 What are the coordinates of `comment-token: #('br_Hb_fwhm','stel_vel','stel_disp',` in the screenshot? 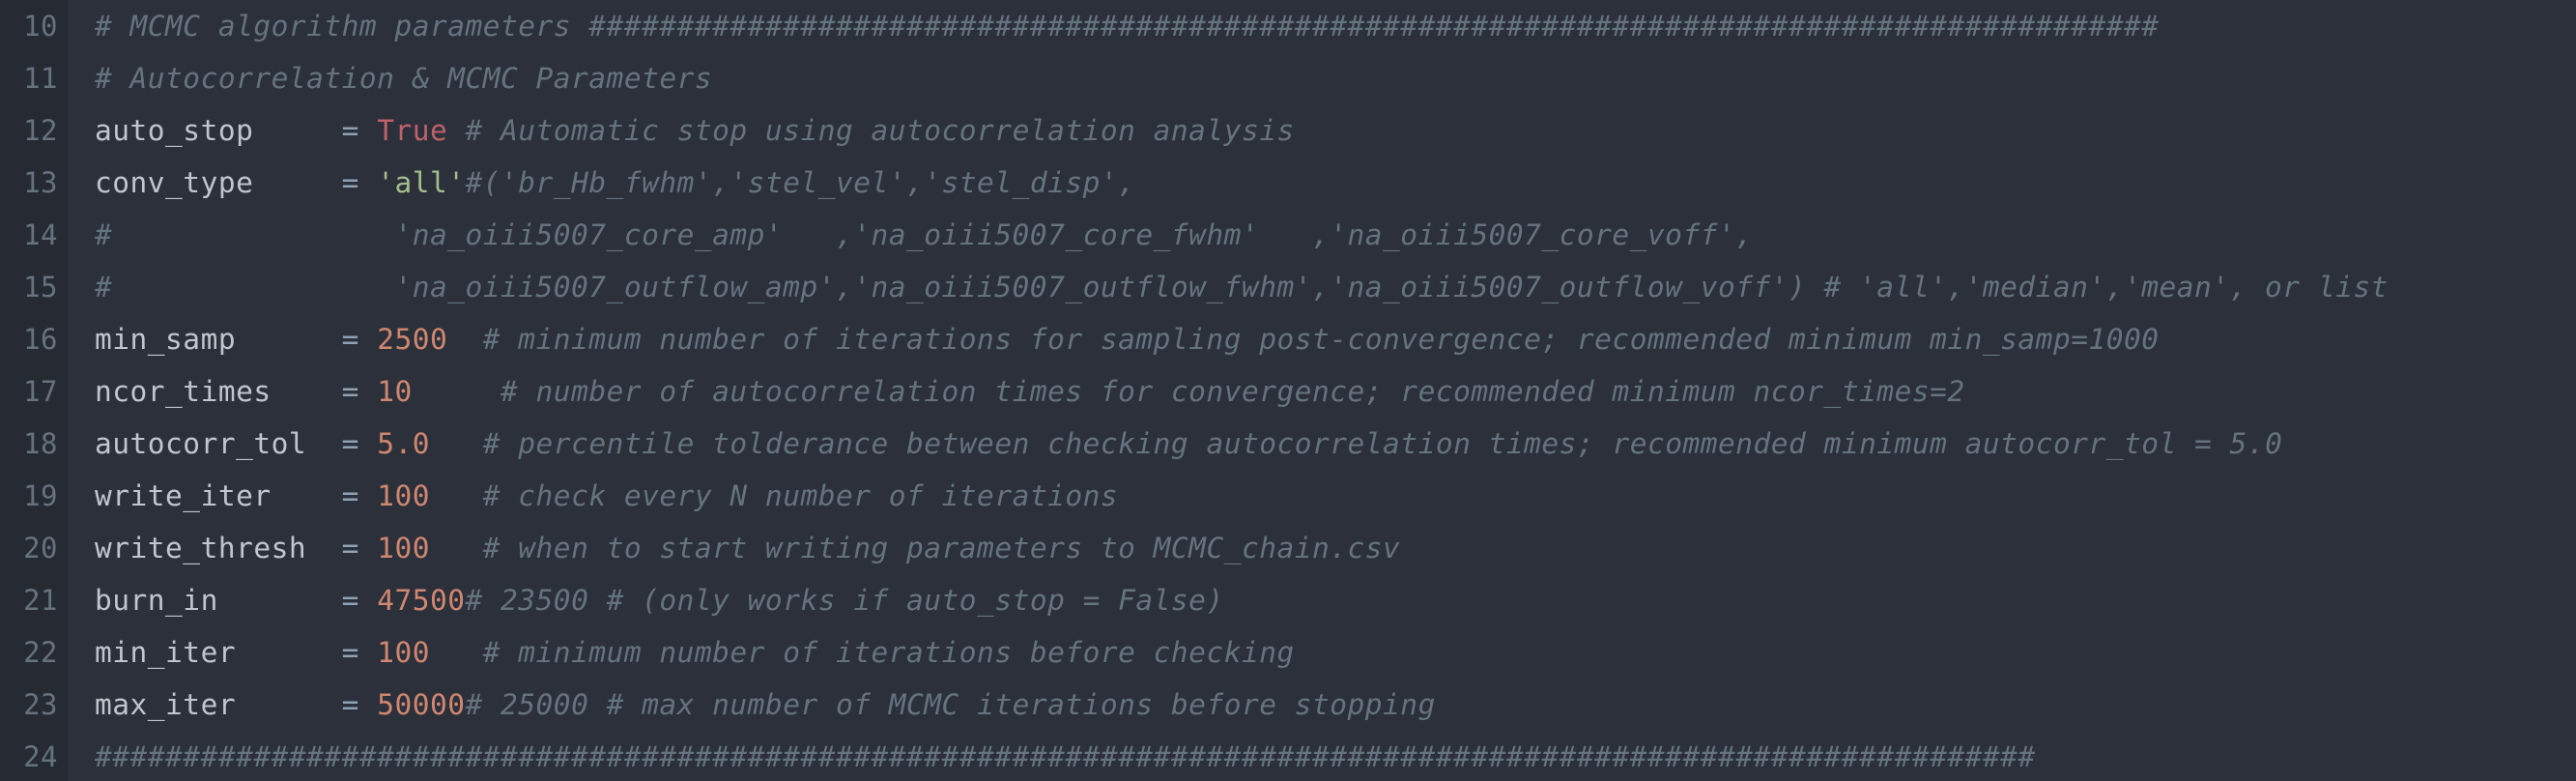 It's located at (801, 182).